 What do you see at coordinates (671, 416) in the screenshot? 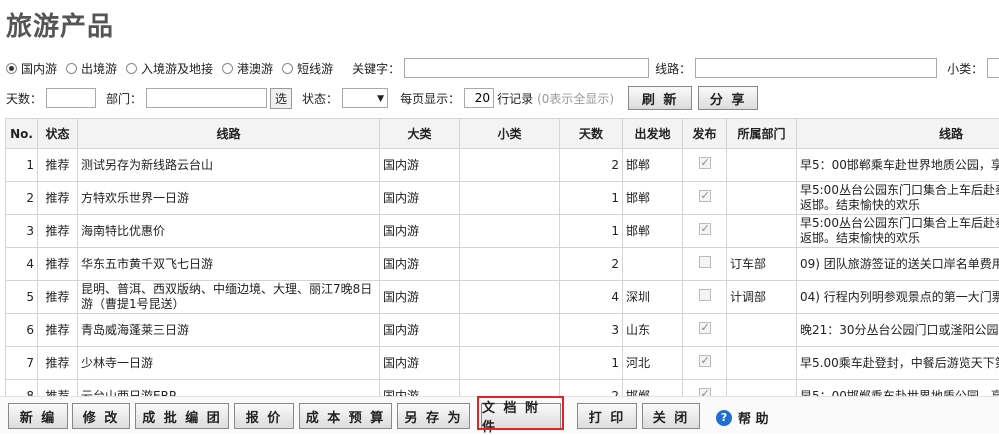
I see `close-button: 关 闭` at bounding box center [671, 416].